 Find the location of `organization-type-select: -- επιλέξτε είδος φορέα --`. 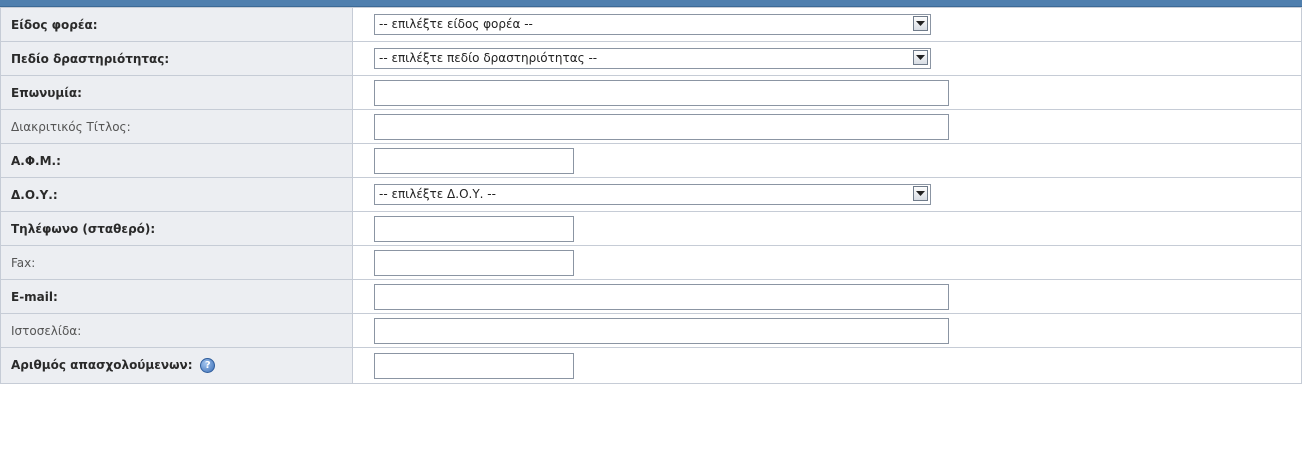

organization-type-select: -- επιλέξτε είδος φορέα -- is located at coordinates (652, 24).